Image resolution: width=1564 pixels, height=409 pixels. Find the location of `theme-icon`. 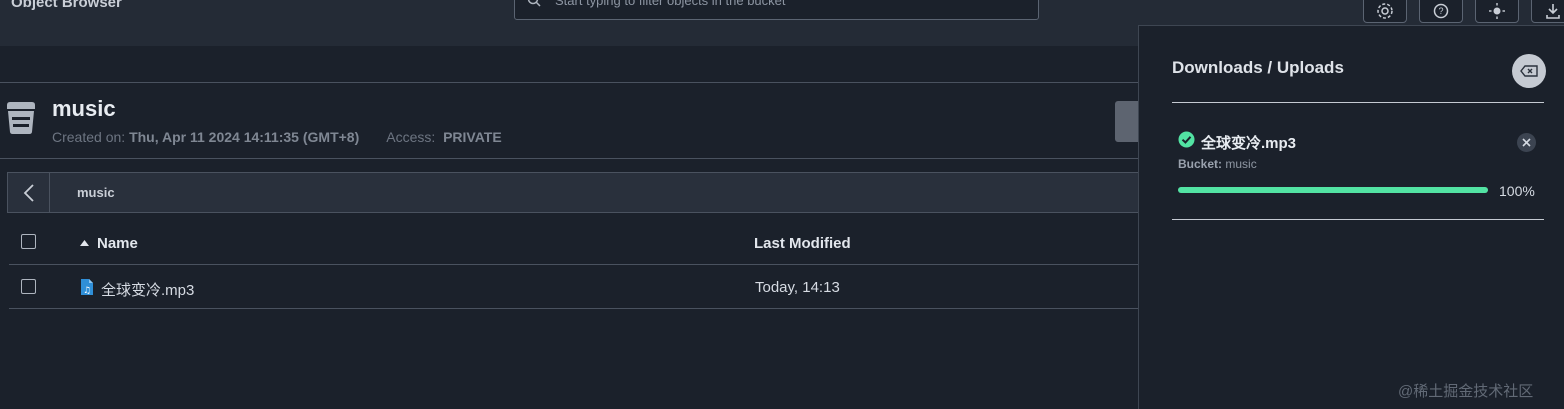

theme-icon is located at coordinates (1497, 10).